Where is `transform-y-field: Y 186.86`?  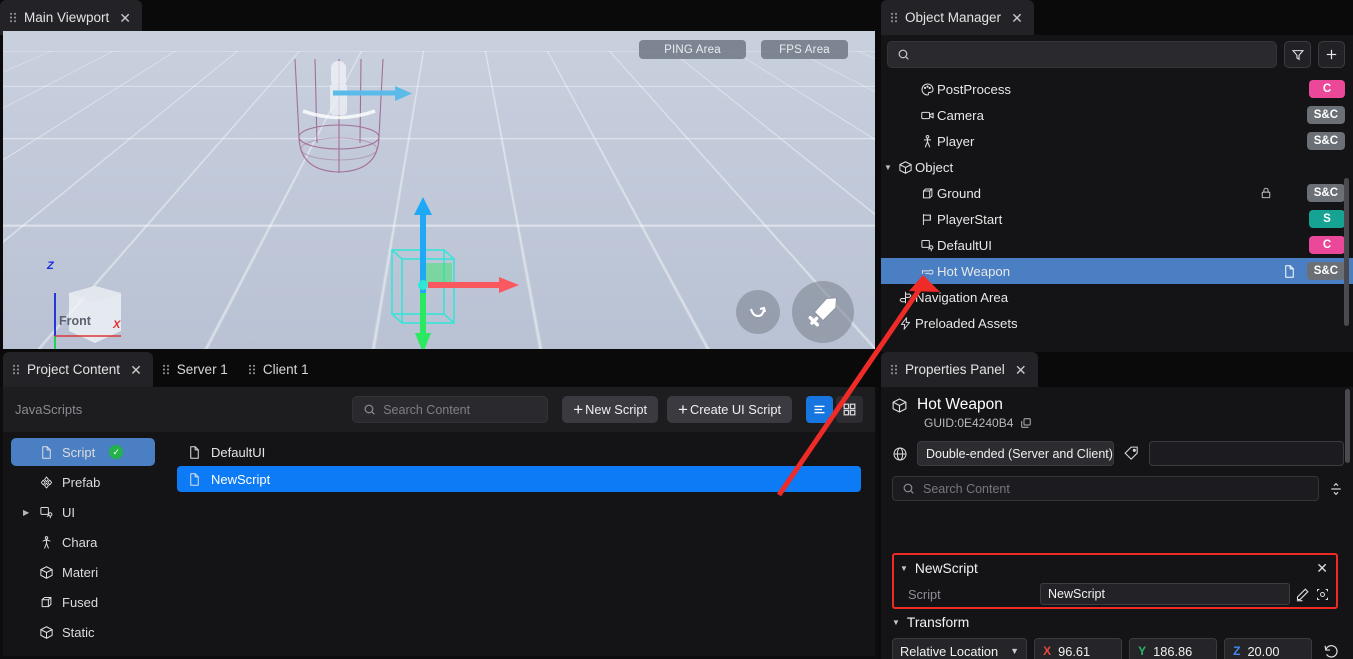 transform-y-field: Y 186.86 is located at coordinates (1173, 648).